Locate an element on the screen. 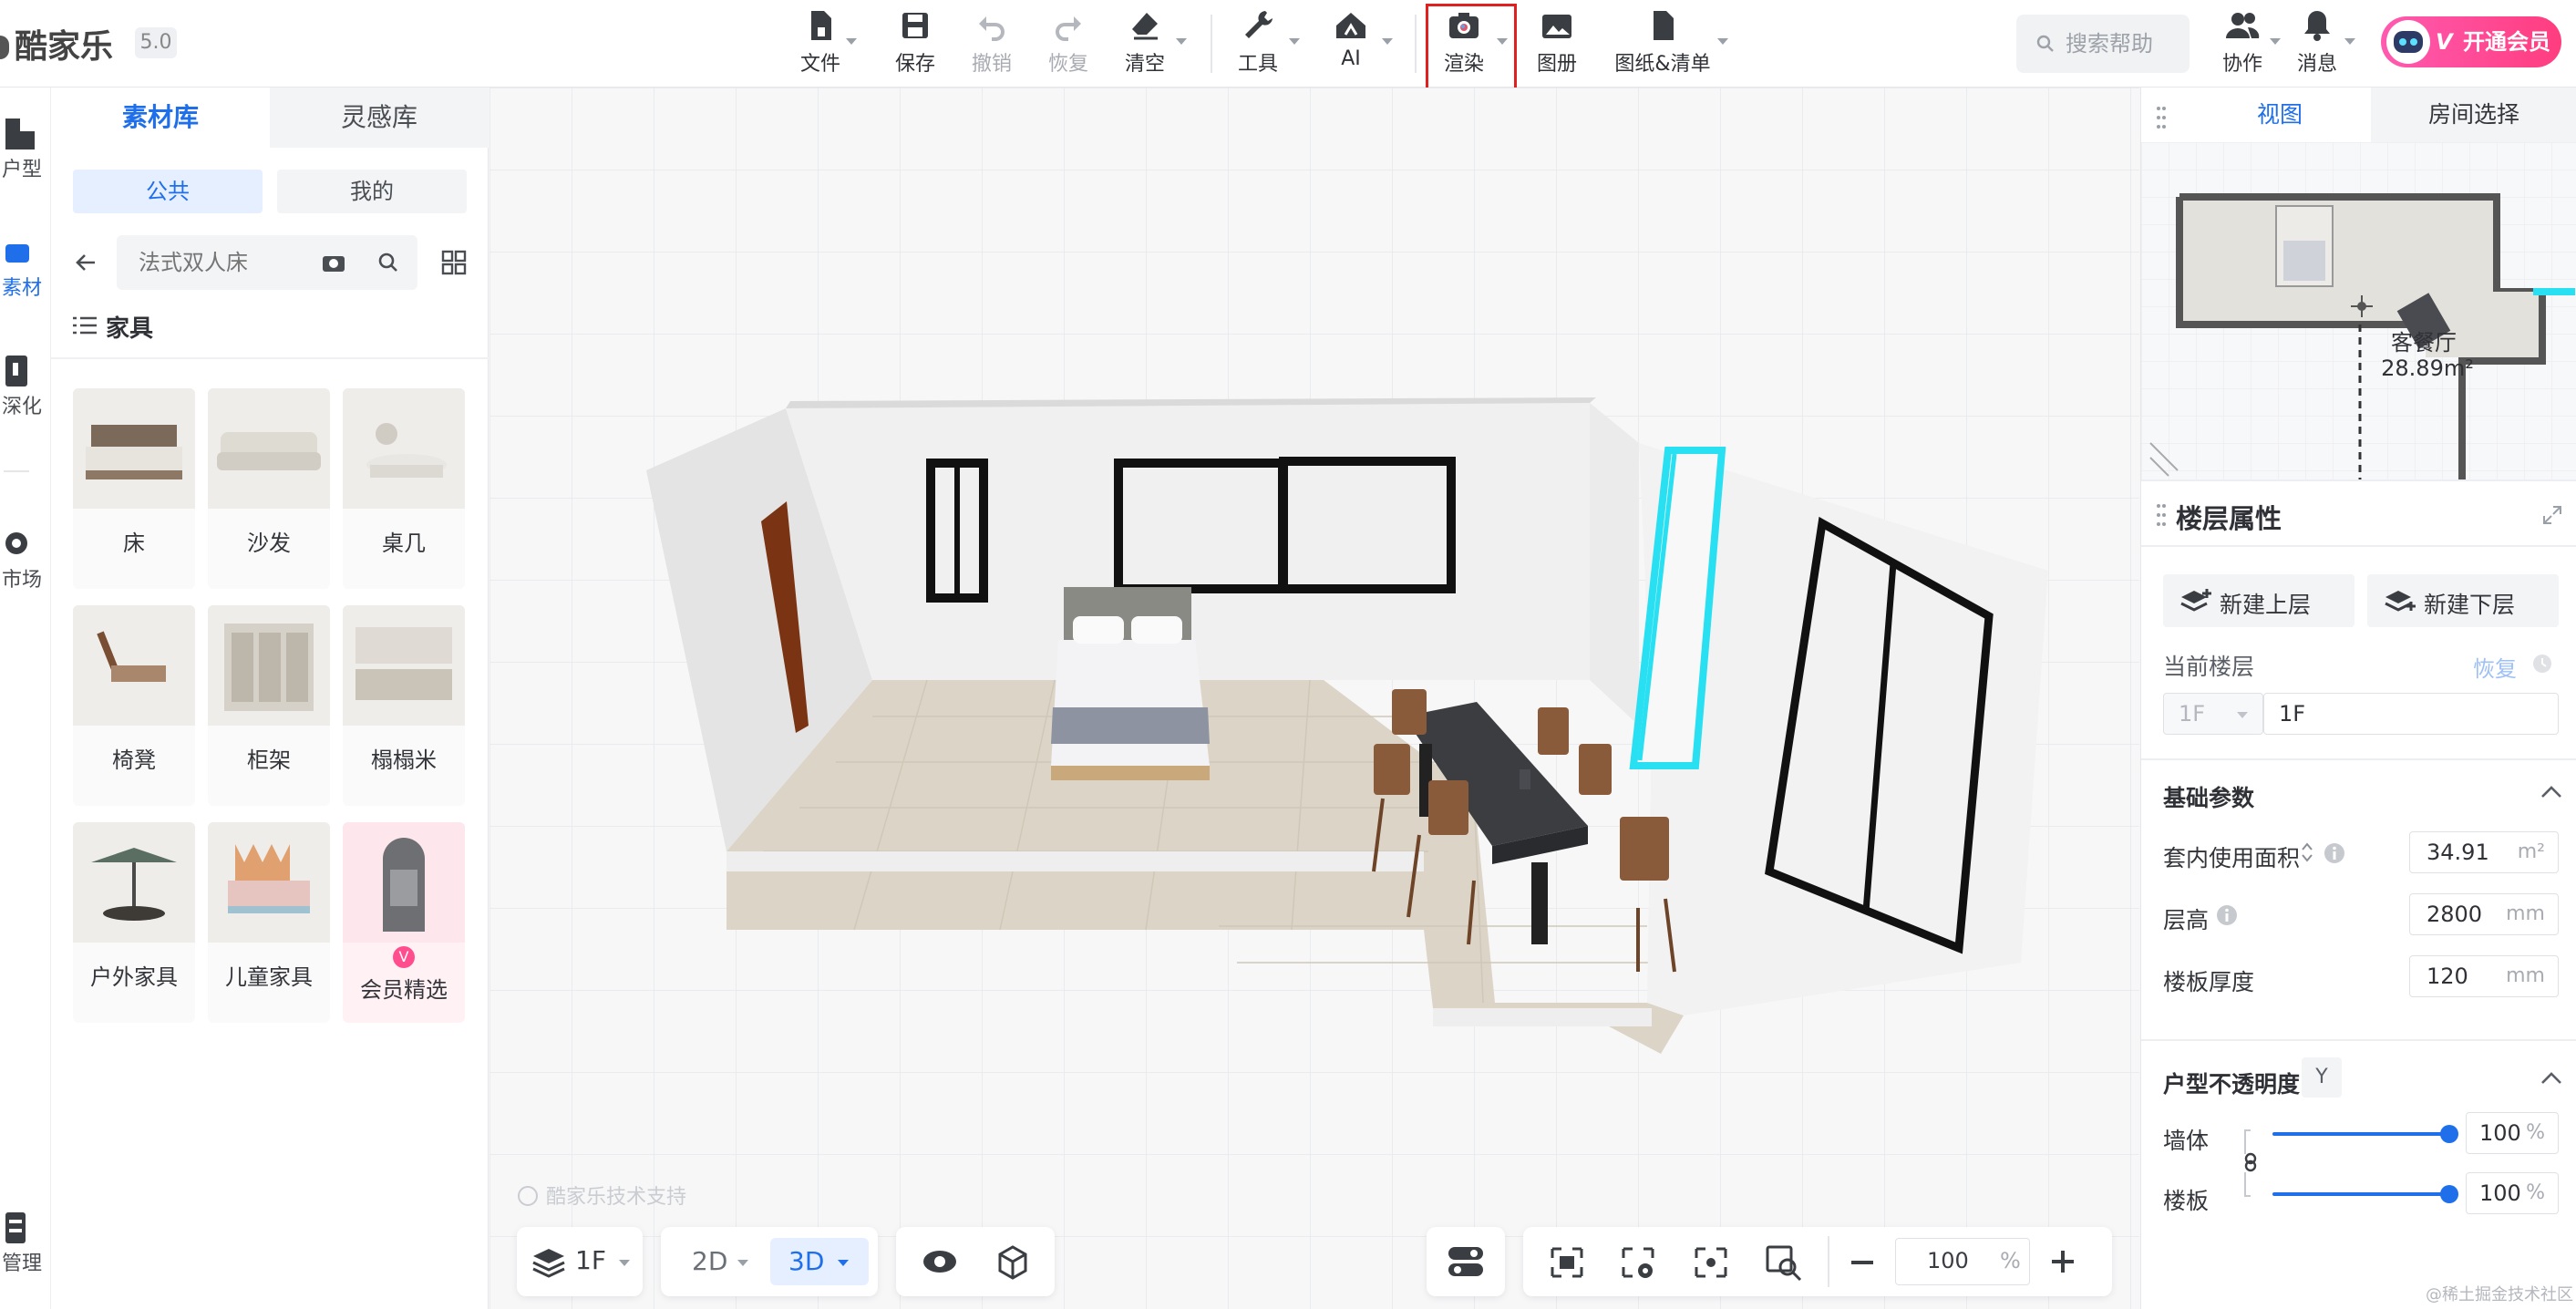 The height and width of the screenshot is (1309, 2576). undo-button: 撤销 is located at coordinates (992, 43).